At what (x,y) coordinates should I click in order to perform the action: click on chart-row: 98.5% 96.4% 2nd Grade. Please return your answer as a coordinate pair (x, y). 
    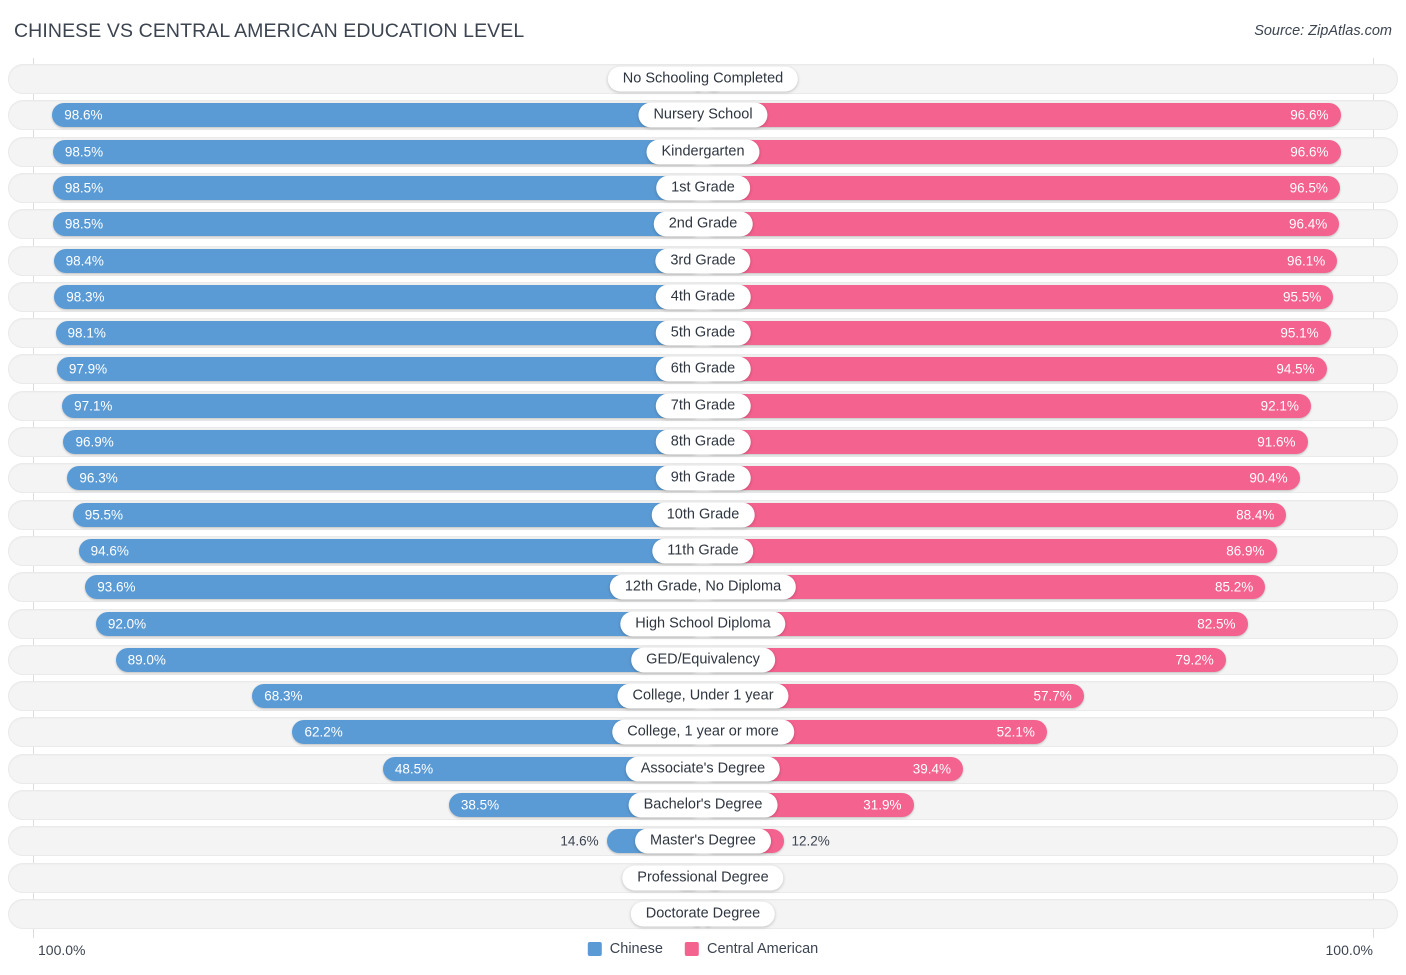
    Looking at the image, I should click on (703, 224).